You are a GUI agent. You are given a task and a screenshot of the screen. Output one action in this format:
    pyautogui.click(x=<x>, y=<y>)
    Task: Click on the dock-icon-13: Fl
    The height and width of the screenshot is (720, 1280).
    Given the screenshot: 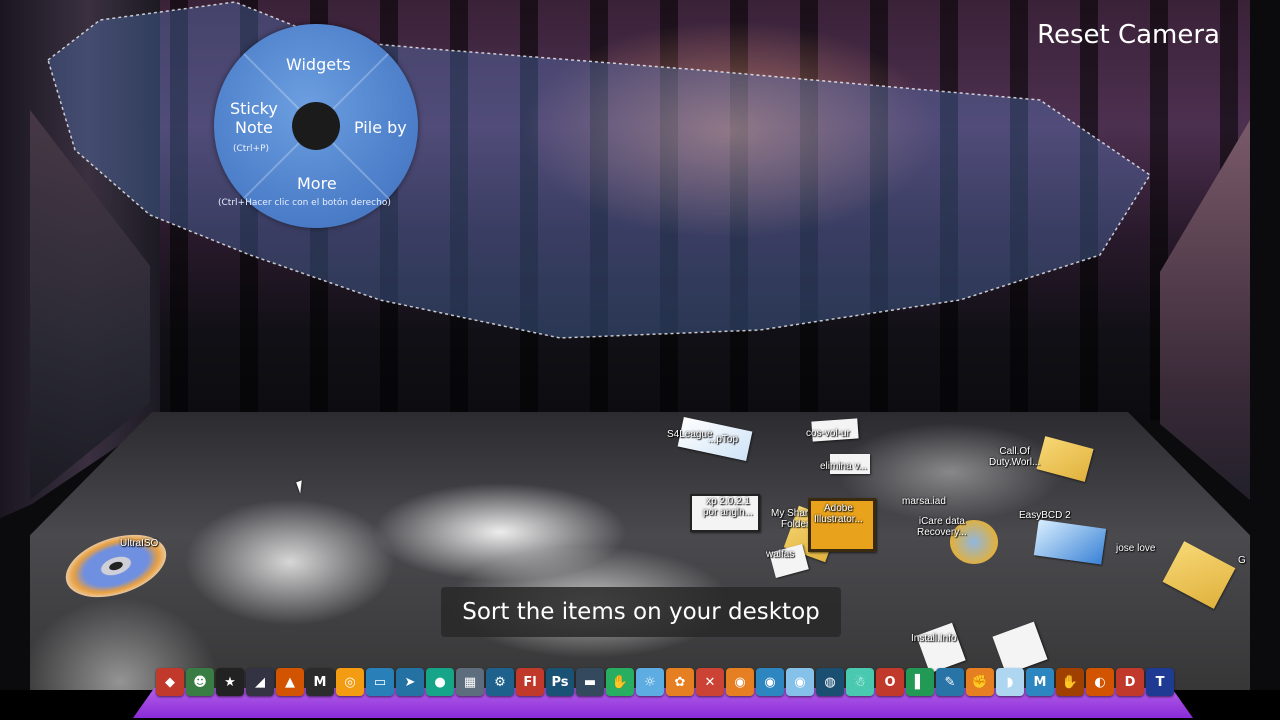 What is the action you would take?
    pyautogui.click(x=530, y=682)
    